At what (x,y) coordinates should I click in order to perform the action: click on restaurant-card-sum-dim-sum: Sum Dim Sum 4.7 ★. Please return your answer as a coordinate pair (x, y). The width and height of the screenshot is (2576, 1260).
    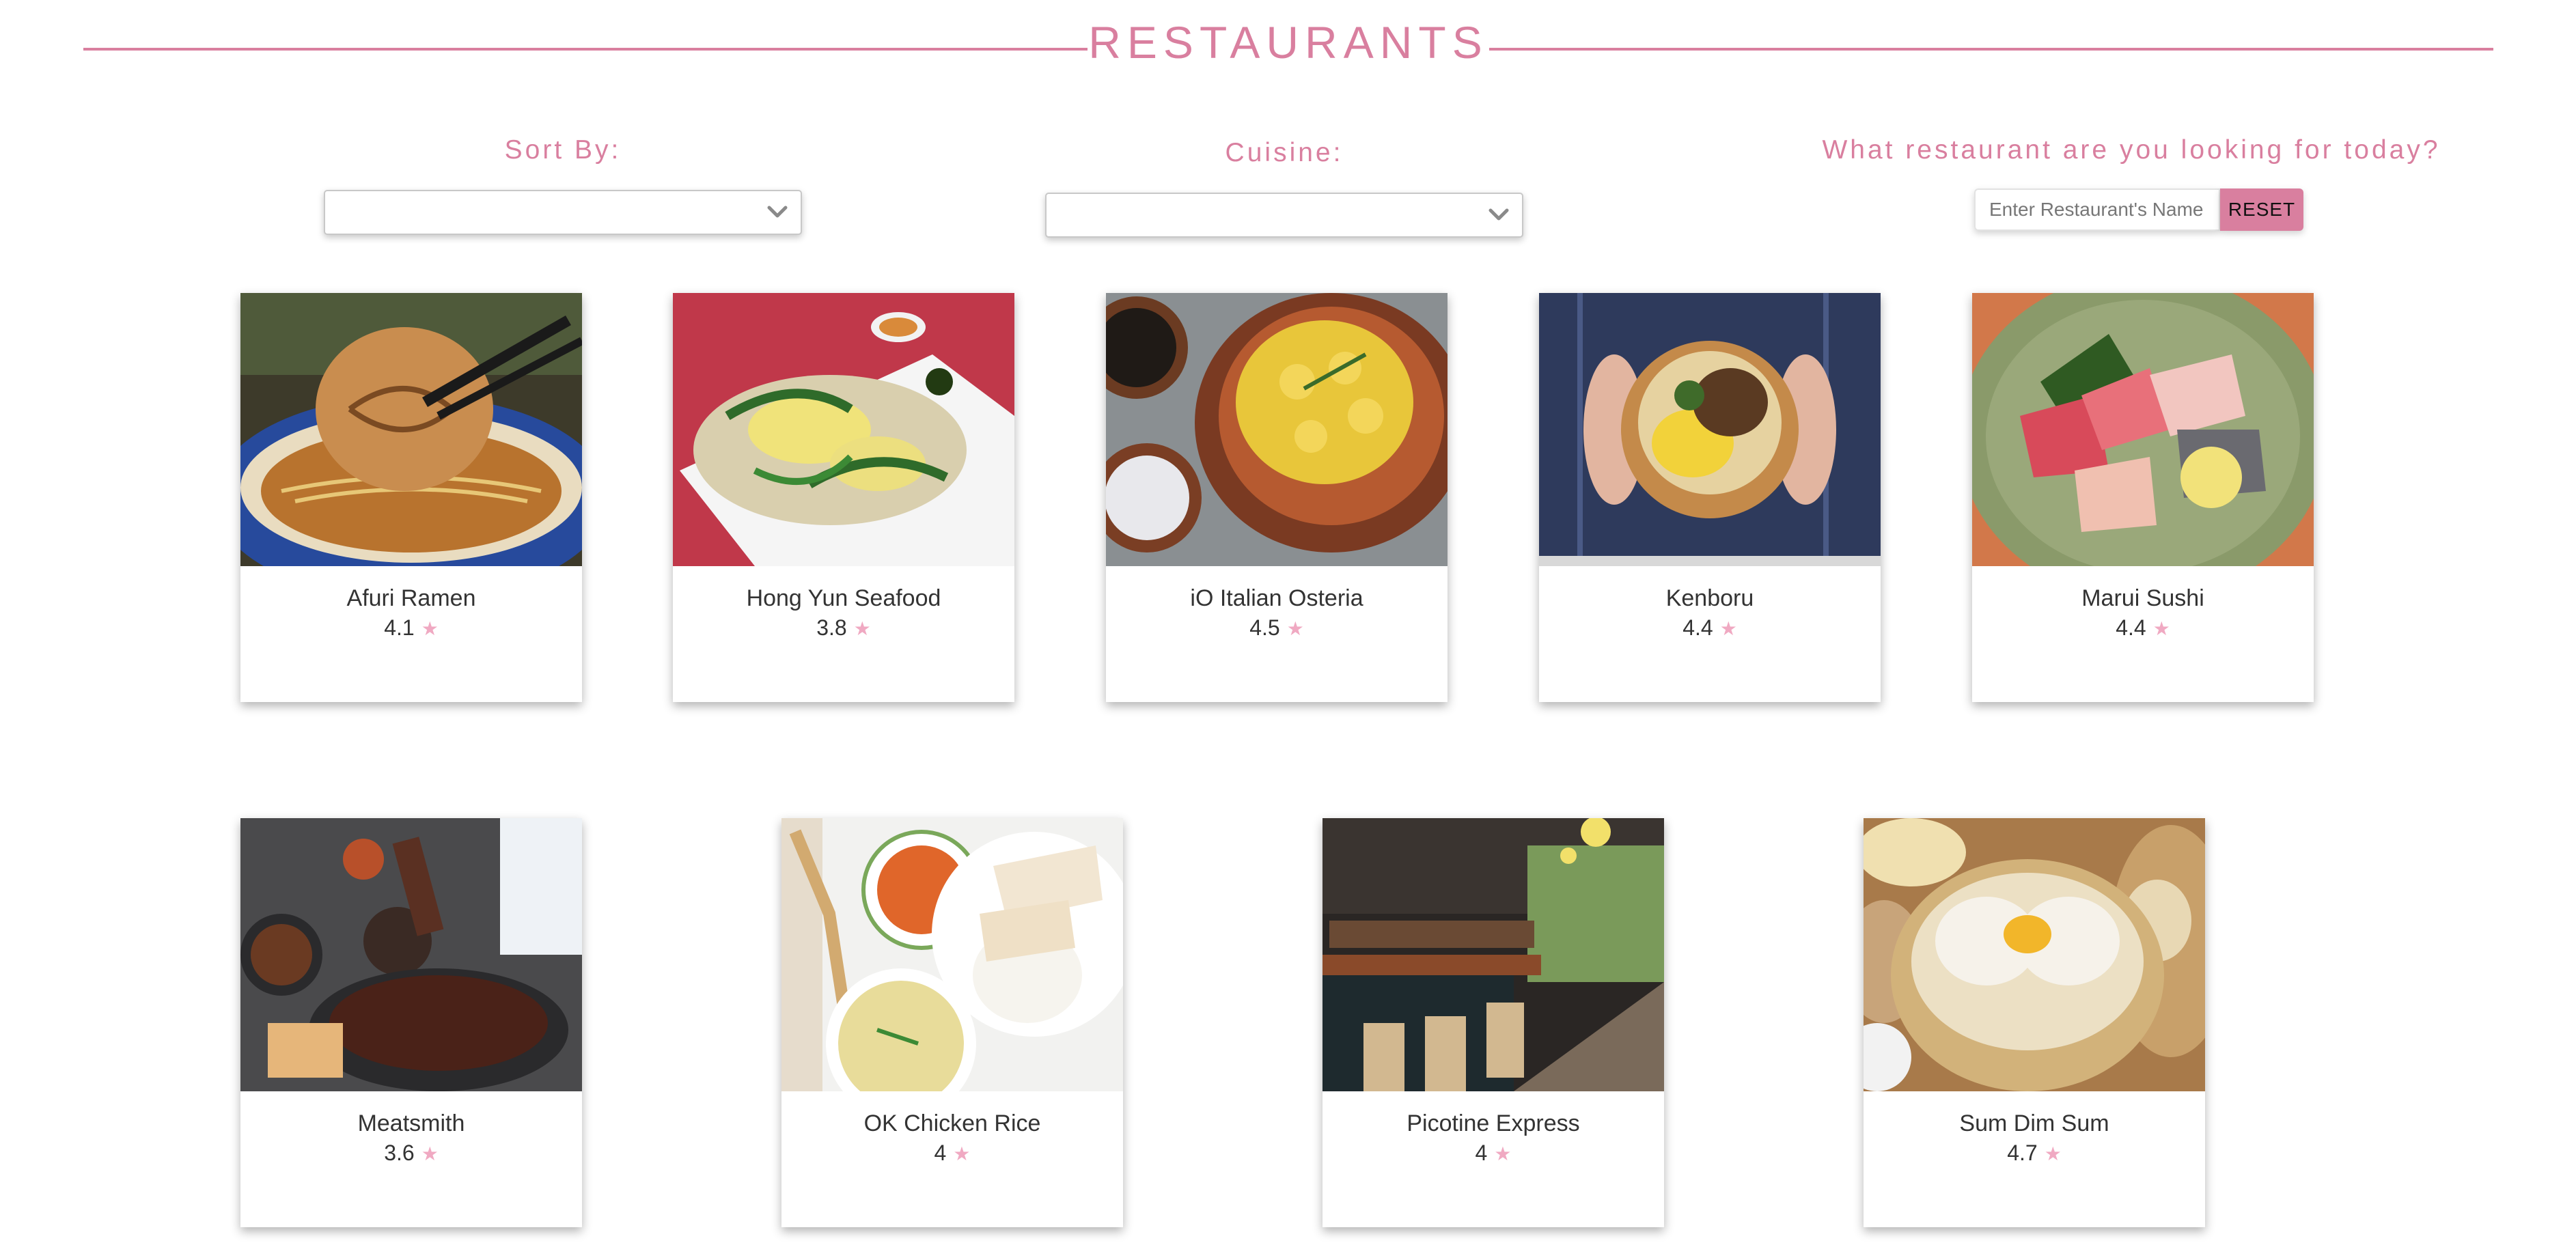
    Looking at the image, I should click on (2035, 1022).